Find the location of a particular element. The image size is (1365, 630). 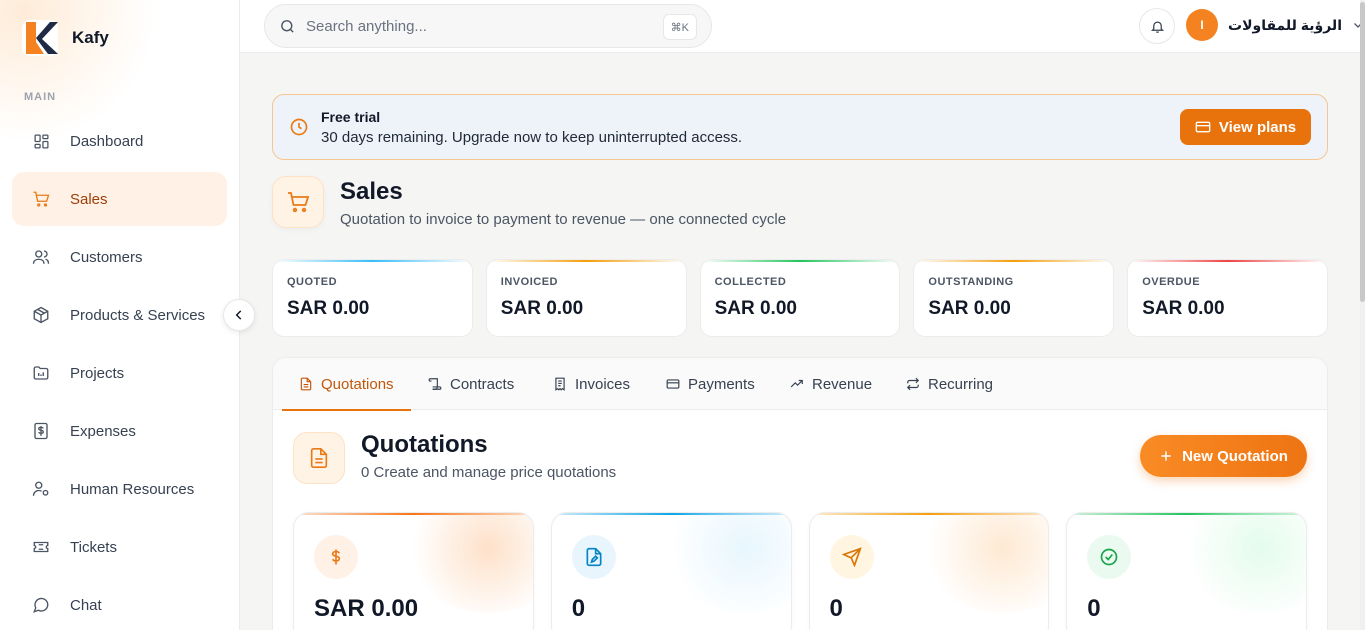

sidebar-item-expenses: Expenses is located at coordinates (119, 431).